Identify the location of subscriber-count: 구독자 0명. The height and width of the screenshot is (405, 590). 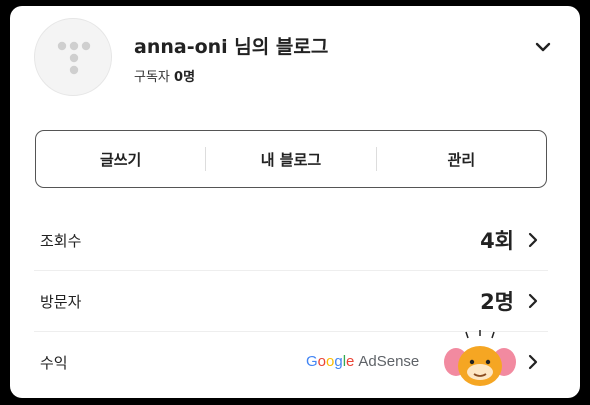
(164, 75).